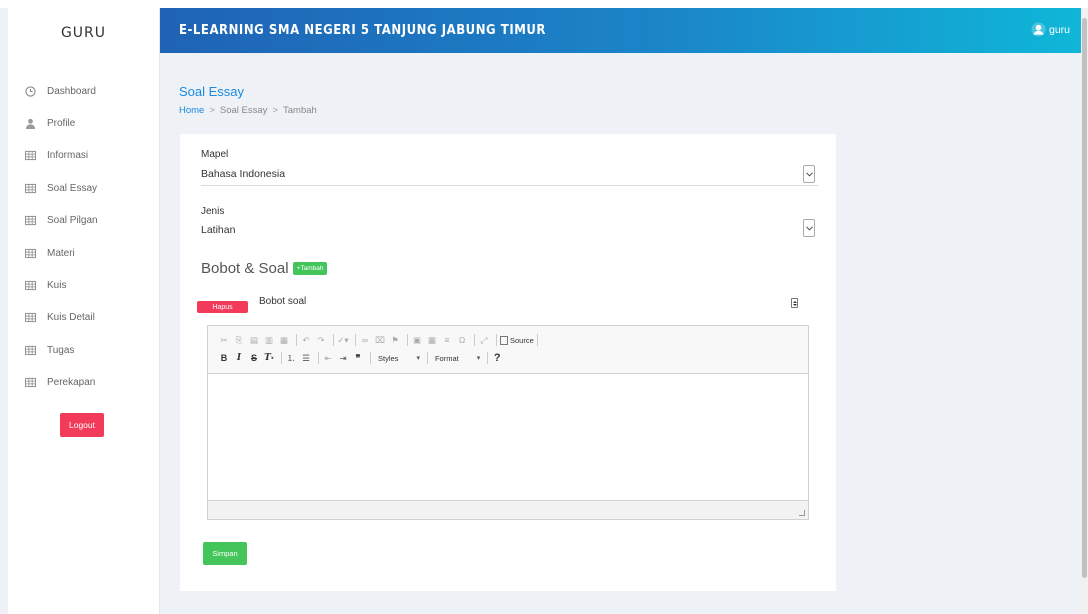 The width and height of the screenshot is (1088, 614). I want to click on table-insert-icon: ▦, so click(432, 340).